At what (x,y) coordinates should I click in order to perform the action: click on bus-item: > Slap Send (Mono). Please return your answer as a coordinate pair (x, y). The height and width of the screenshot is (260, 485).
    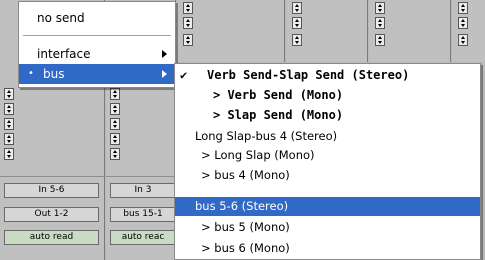
    Looking at the image, I should click on (327, 115).